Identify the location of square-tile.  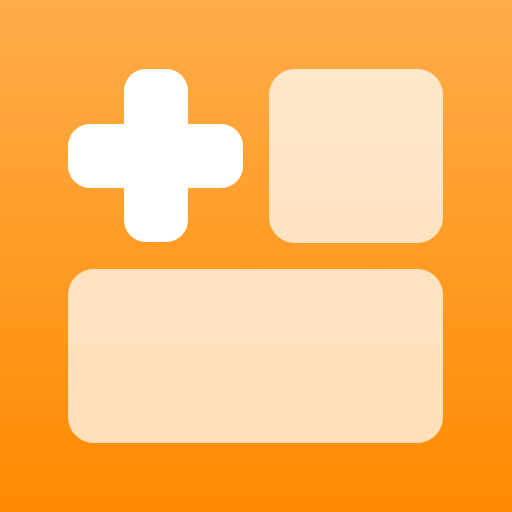
(356, 156).